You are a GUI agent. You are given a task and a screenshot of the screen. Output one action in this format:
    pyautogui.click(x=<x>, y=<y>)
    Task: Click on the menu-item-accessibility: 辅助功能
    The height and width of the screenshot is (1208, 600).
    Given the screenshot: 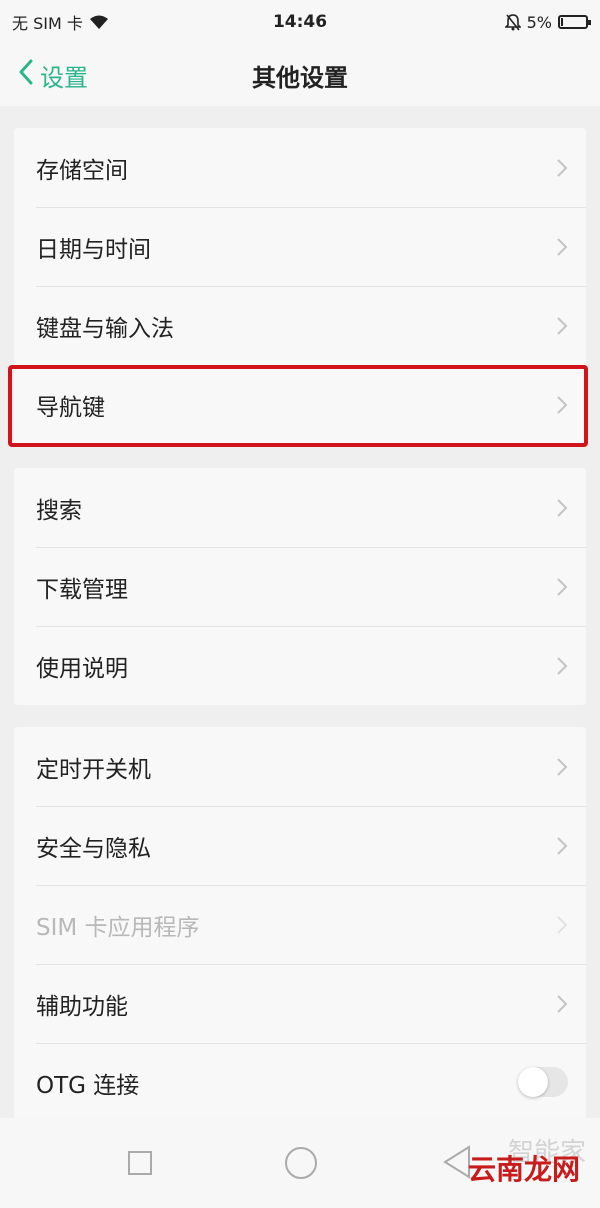 What is the action you would take?
    pyautogui.click(x=300, y=1003)
    